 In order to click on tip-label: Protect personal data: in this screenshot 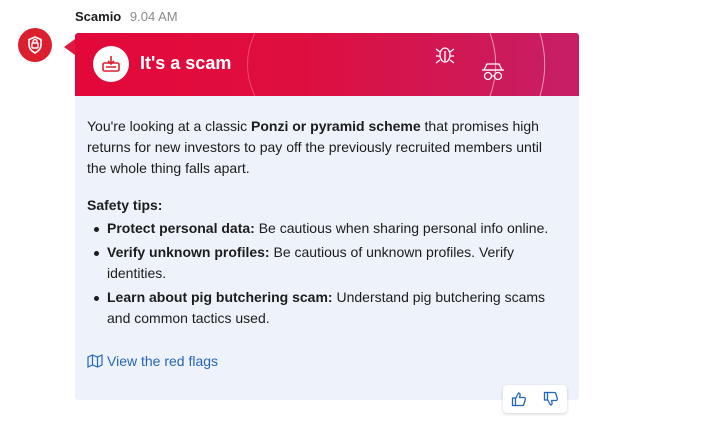, I will do `click(181, 228)`.